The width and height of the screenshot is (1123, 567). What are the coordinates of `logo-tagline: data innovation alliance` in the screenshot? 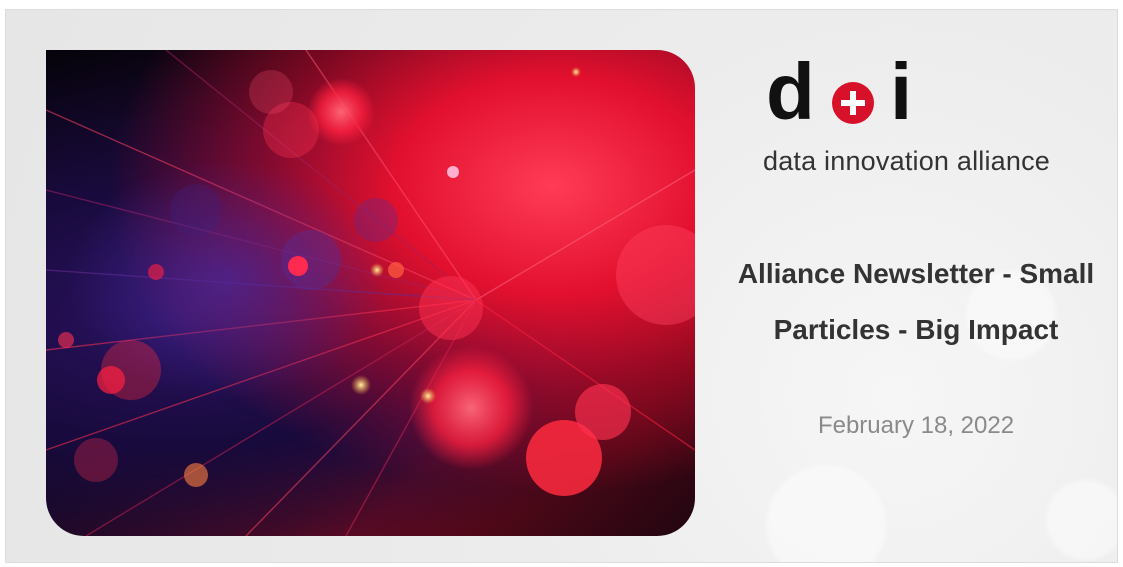 It's located at (907, 161).